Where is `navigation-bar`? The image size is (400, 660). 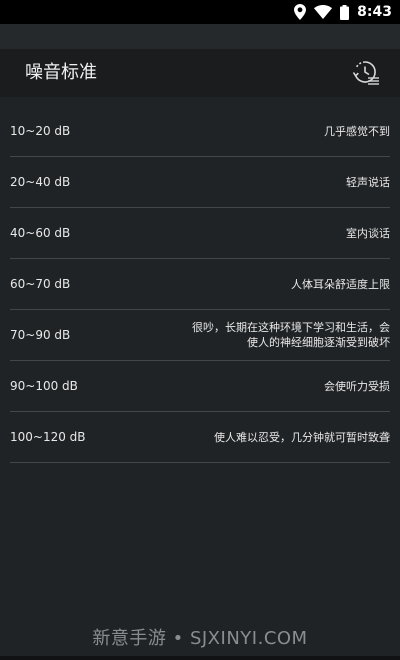 navigation-bar is located at coordinates (200, 658).